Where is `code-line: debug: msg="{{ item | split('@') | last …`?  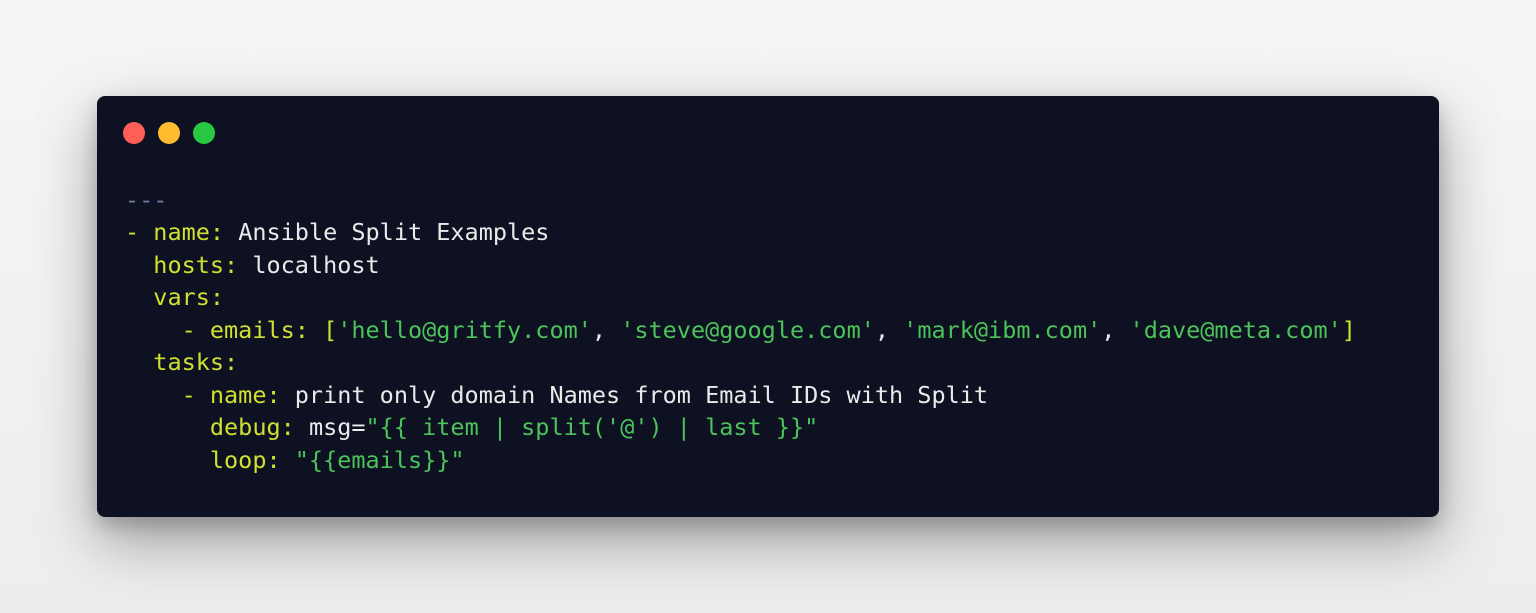 code-line: debug: msg="{{ item | split('@') | last … is located at coordinates (740, 427).